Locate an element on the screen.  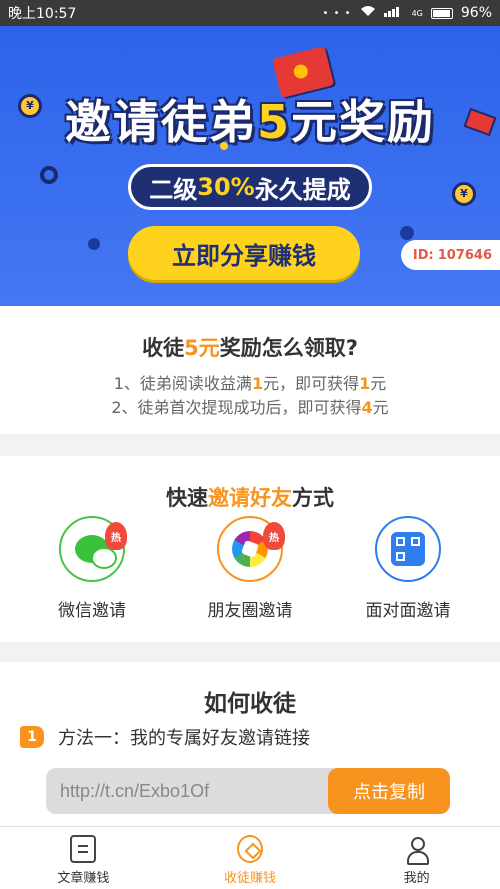
how-to-title: 如何收徒 is located at coordinates (250, 704).